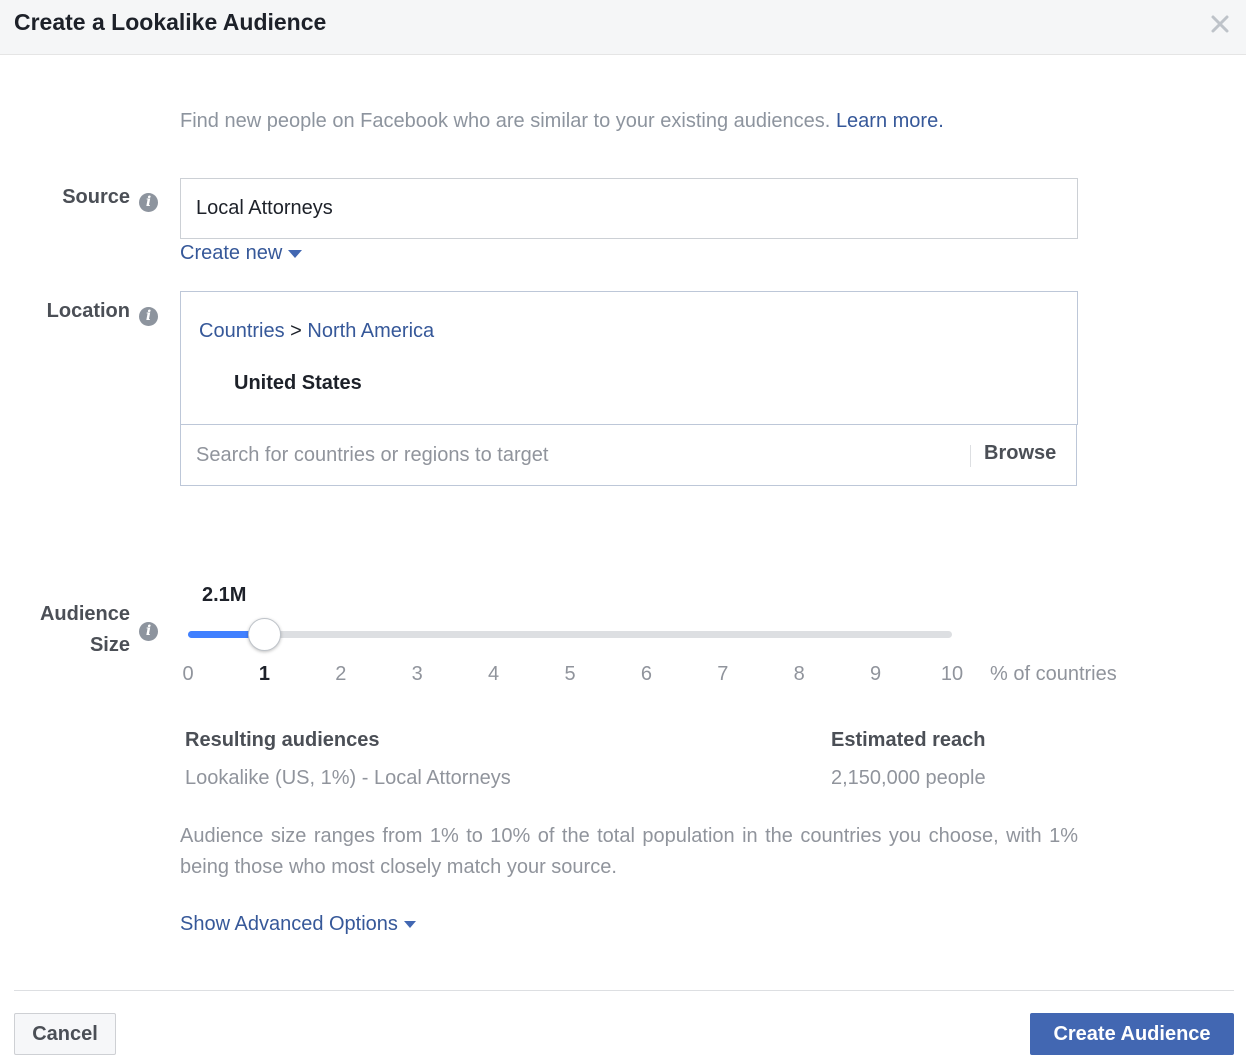 Image resolution: width=1246 pixels, height=1062 pixels. Describe the element at coordinates (875, 674) in the screenshot. I see `slider-tick-9: 9` at that location.